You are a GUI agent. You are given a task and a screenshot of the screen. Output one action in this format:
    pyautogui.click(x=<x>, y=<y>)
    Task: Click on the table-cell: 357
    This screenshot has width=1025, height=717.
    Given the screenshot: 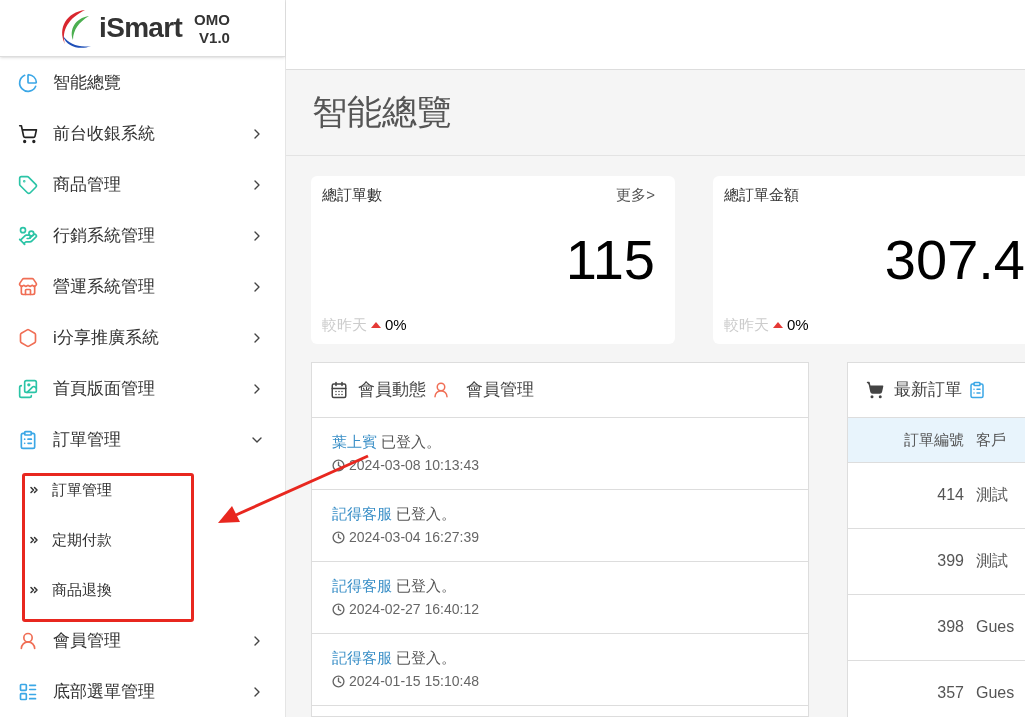 What is the action you would take?
    pyautogui.click(x=910, y=688)
    